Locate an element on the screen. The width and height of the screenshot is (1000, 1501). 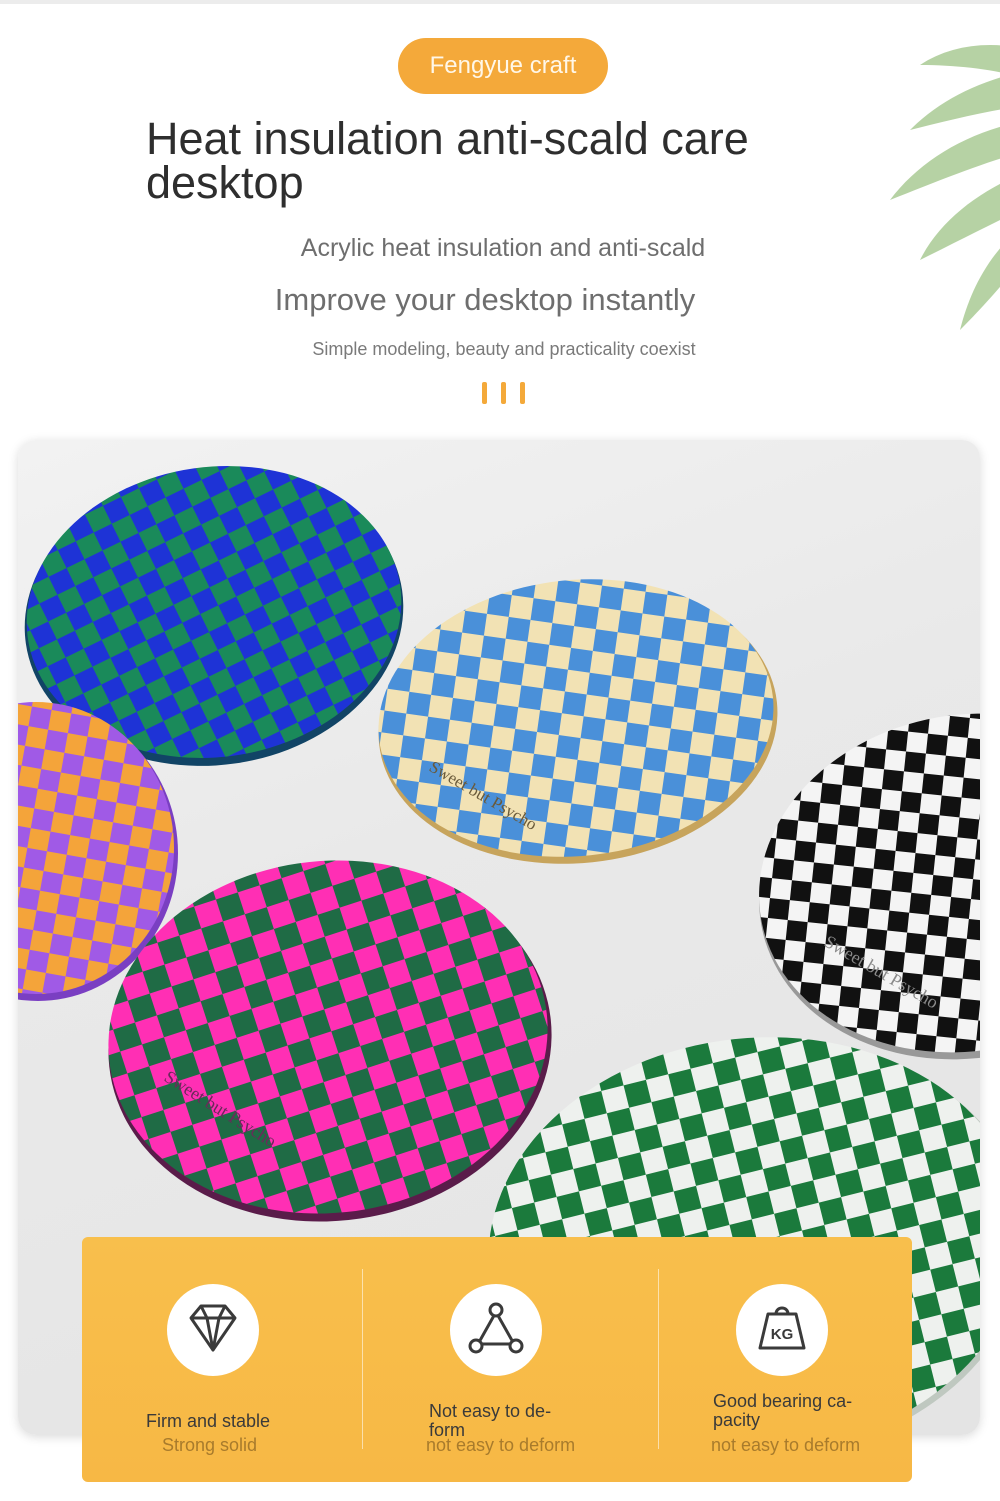
kg-weight-icon: KG is located at coordinates (782, 1330).